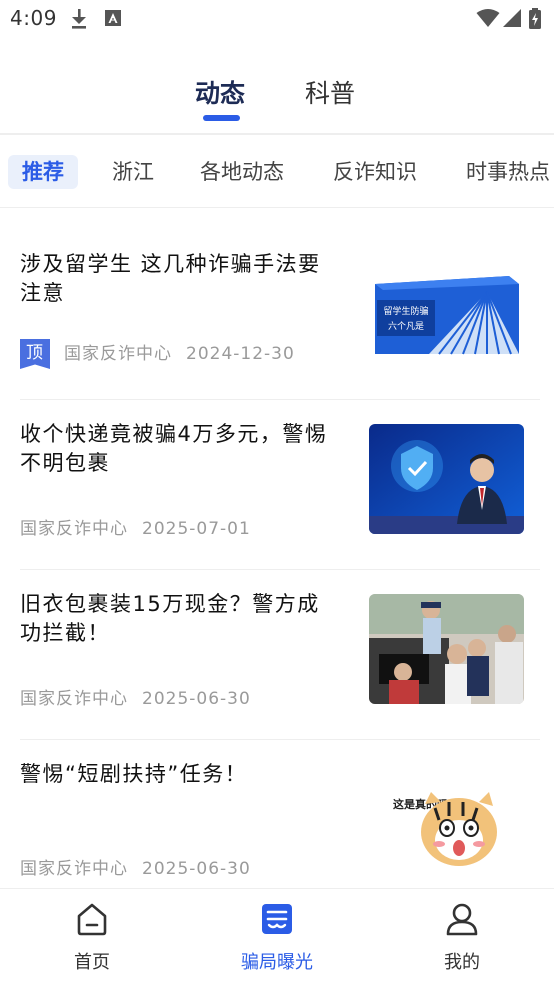 The width and height of the screenshot is (554, 984). Describe the element at coordinates (405, 311) in the screenshot. I see `thumbnail-caption-1: 留学生防骗` at that location.